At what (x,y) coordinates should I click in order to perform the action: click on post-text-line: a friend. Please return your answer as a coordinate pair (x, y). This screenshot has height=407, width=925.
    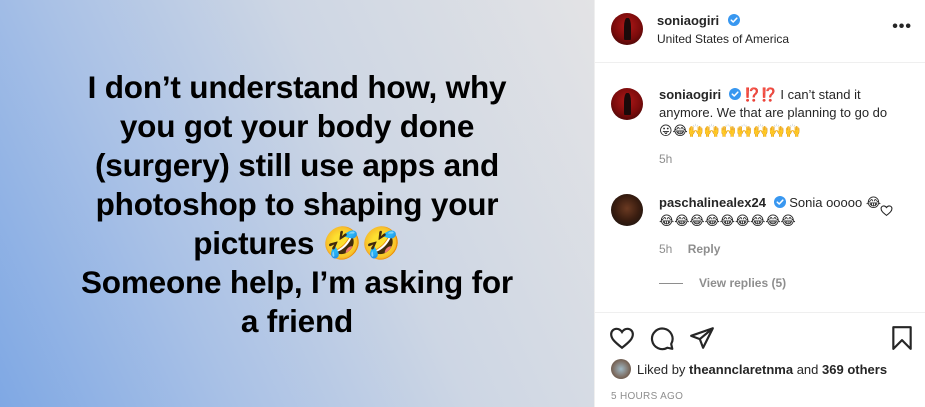
    Looking at the image, I should click on (297, 321).